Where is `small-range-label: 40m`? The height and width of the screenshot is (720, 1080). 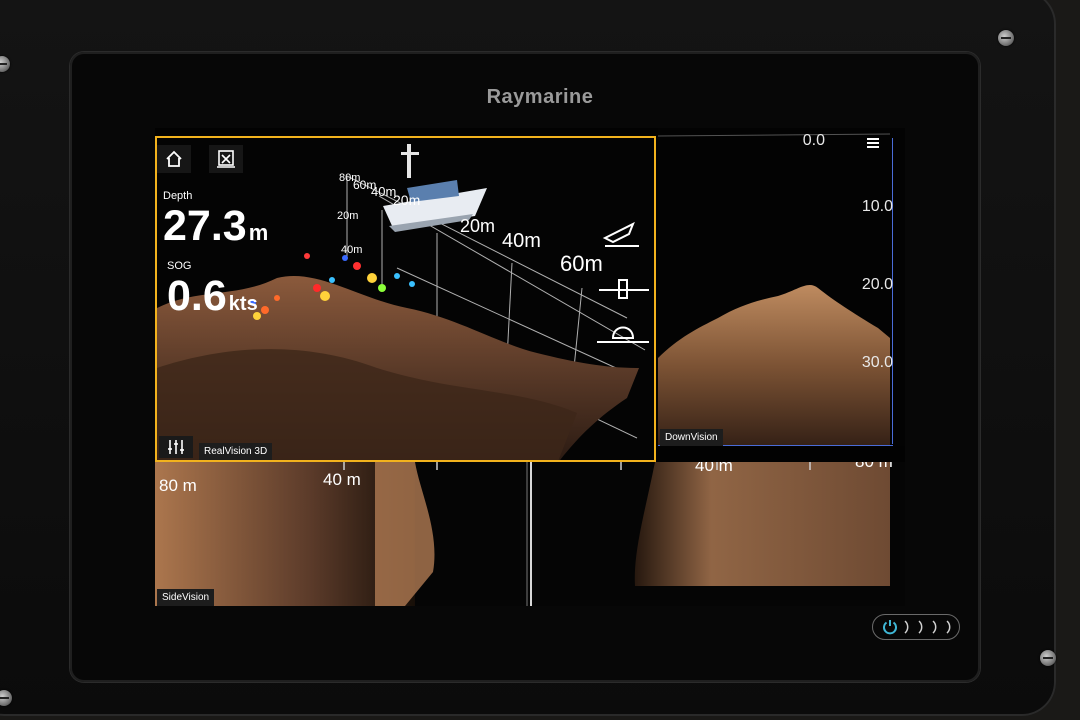
small-range-label: 40m is located at coordinates (352, 250).